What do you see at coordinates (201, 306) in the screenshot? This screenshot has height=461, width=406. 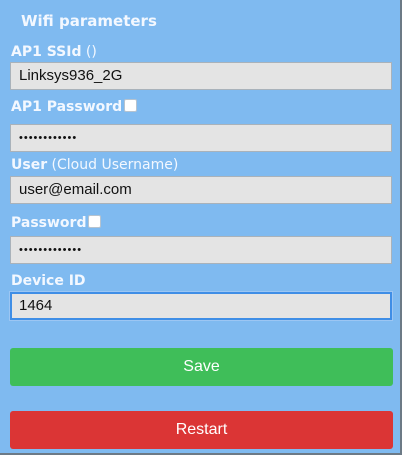 I see `device-id-input: 1464` at bounding box center [201, 306].